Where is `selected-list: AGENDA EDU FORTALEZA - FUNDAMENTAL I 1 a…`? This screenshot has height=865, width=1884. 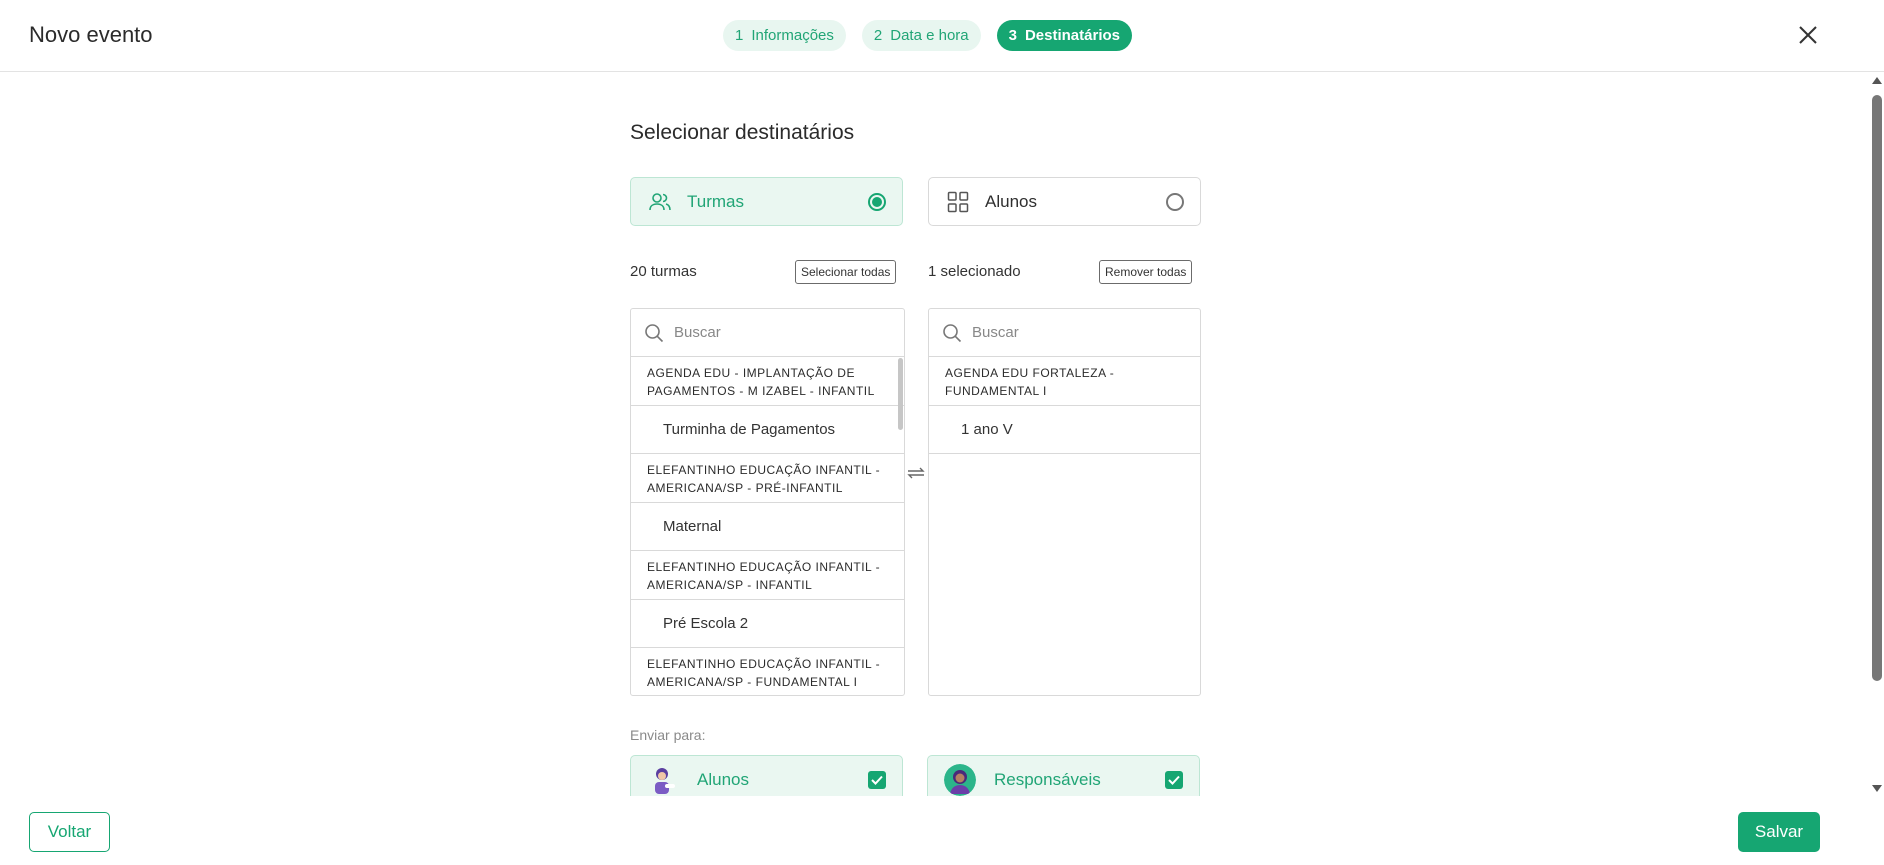
selected-list: AGENDA EDU FORTALEZA - FUNDAMENTAL I 1 a… is located at coordinates (1064, 502).